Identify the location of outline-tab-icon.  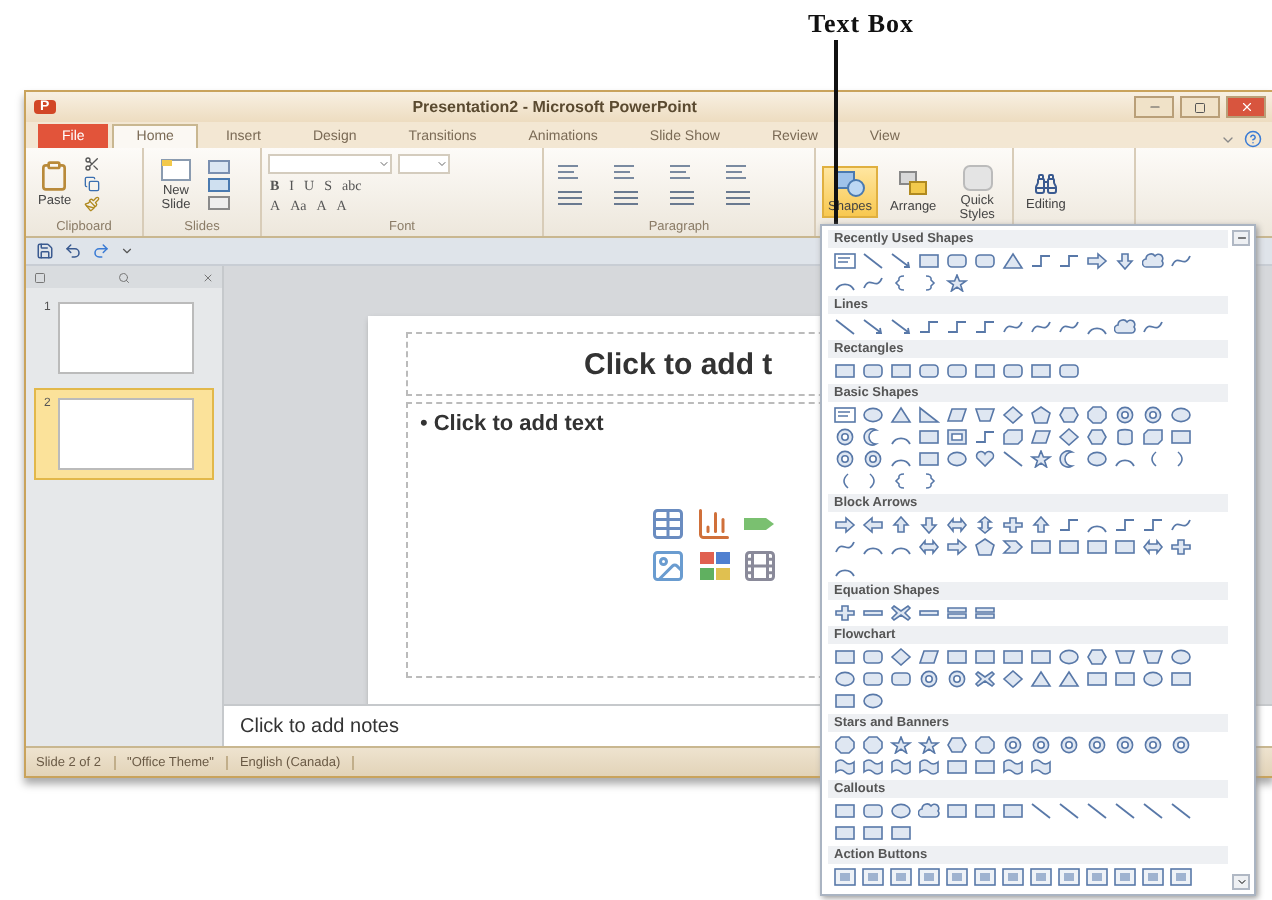
(124, 277).